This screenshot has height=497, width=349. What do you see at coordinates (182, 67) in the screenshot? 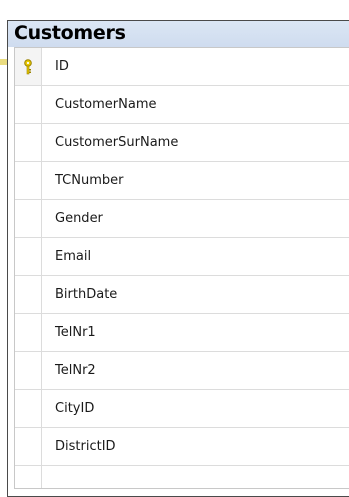
I see `column-row-id: ID` at bounding box center [182, 67].